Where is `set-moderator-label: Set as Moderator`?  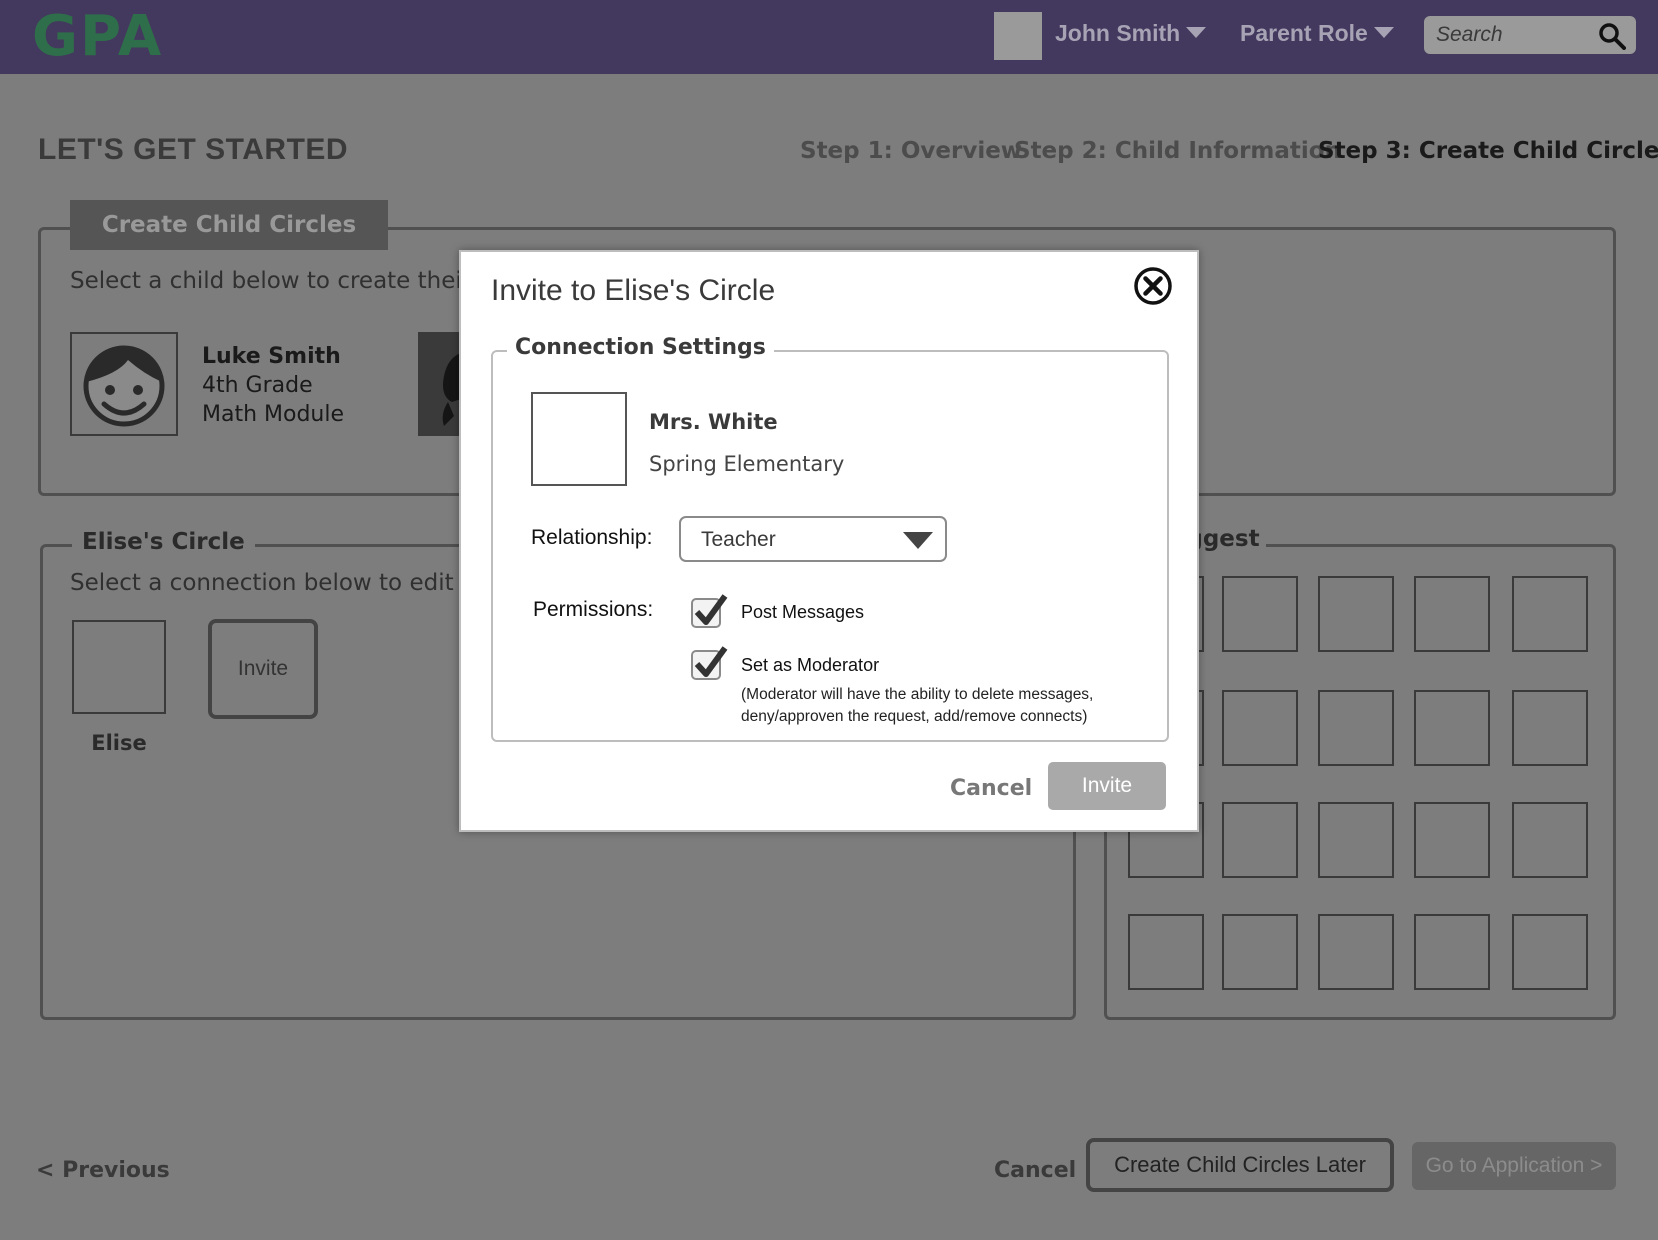
set-moderator-label: Set as Moderator is located at coordinates (810, 665).